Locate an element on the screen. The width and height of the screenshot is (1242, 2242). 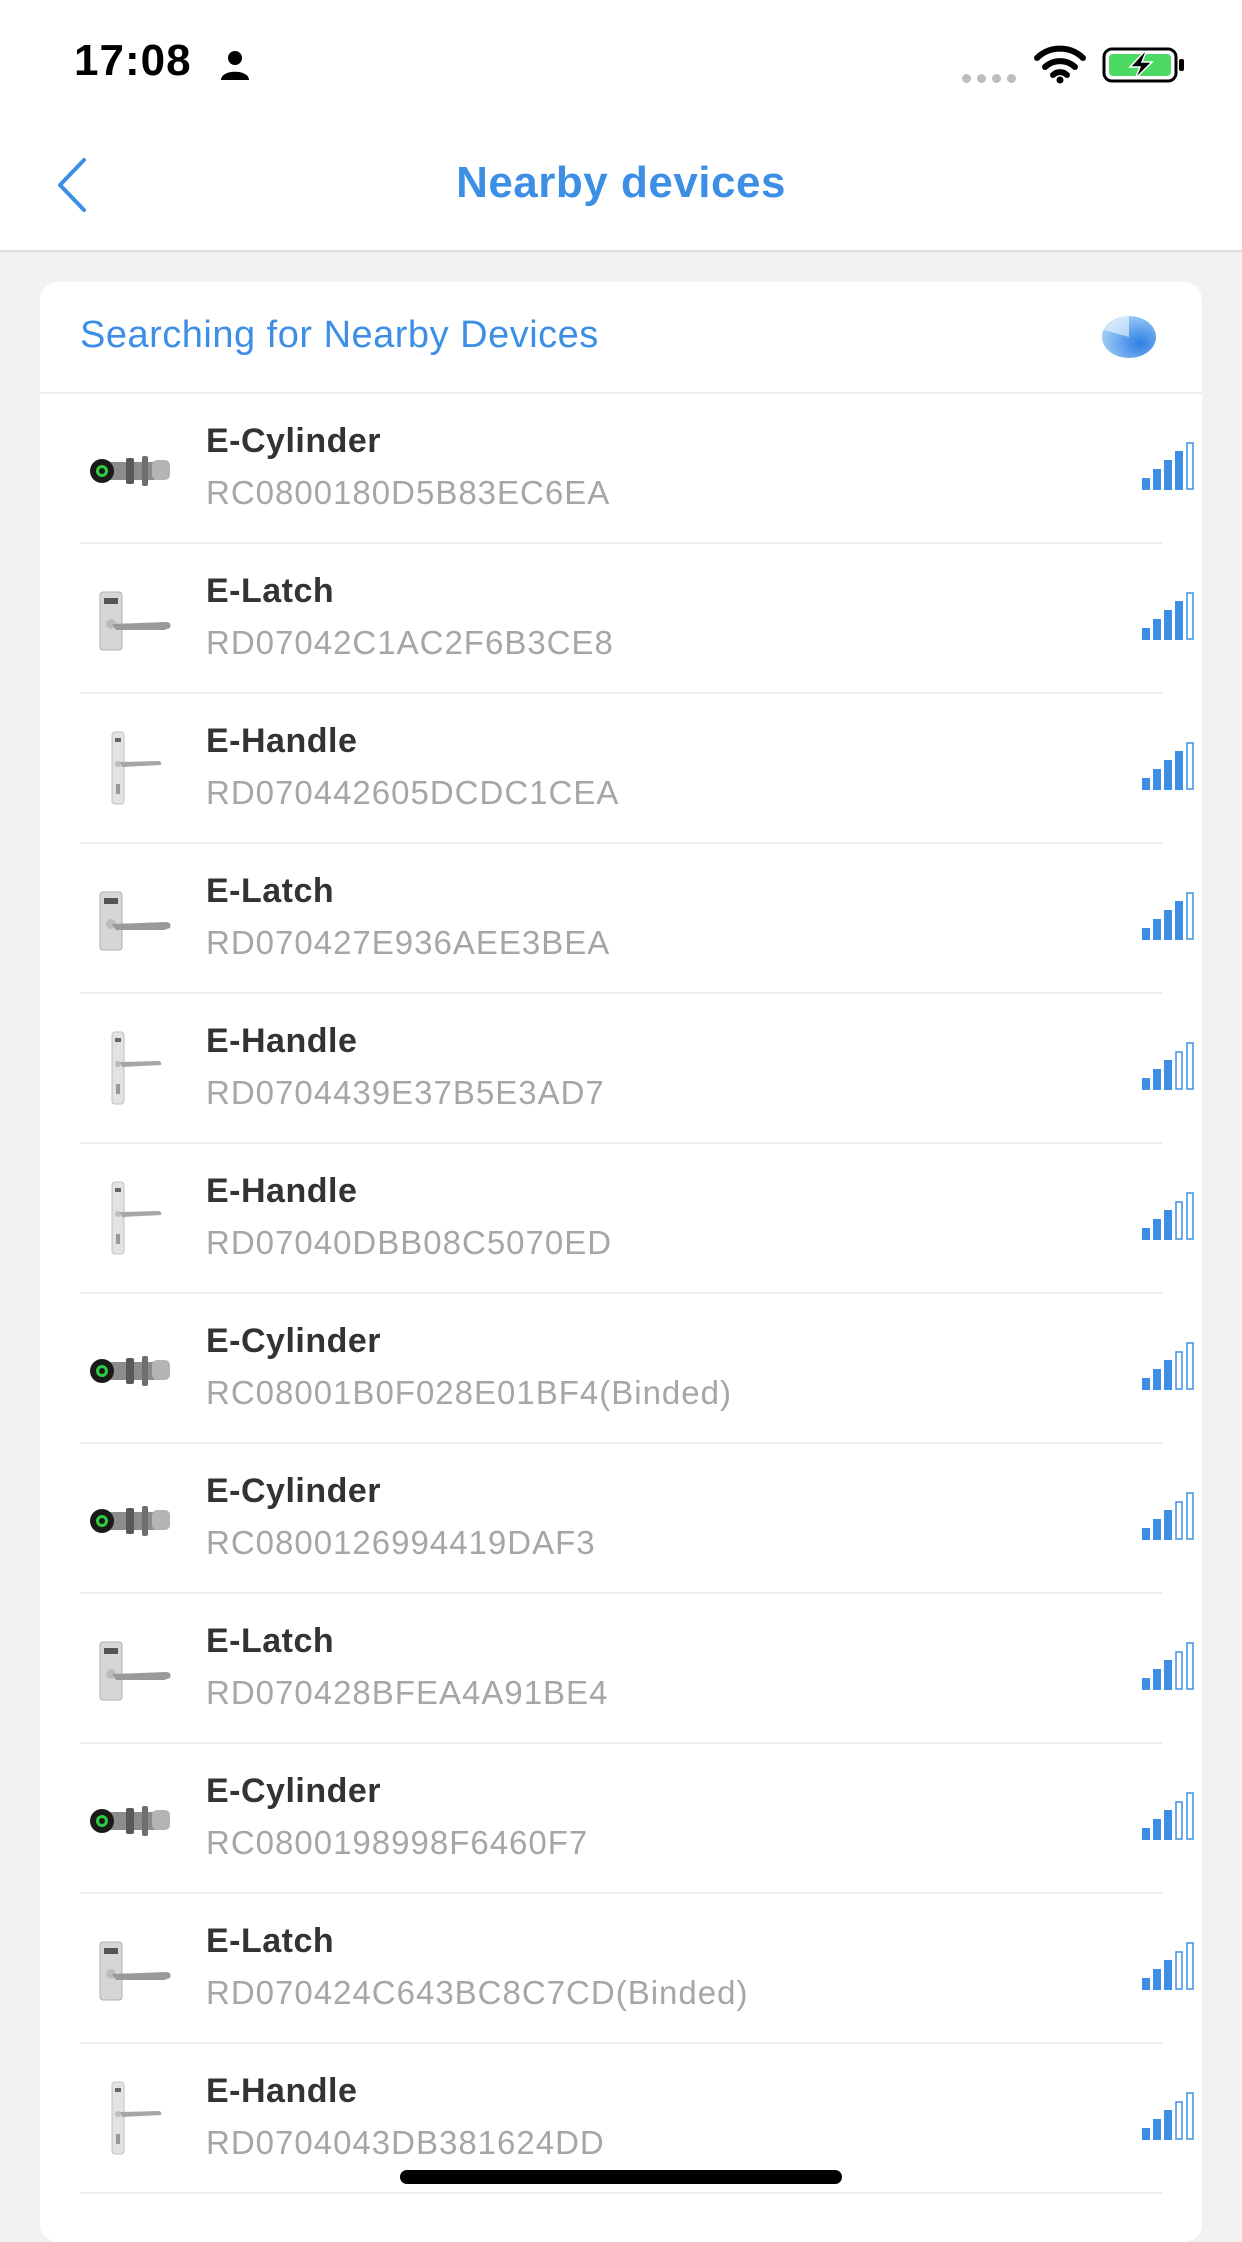
device-id: RC08001B0F028E01BF4(Binded) is located at coordinates (469, 1392).